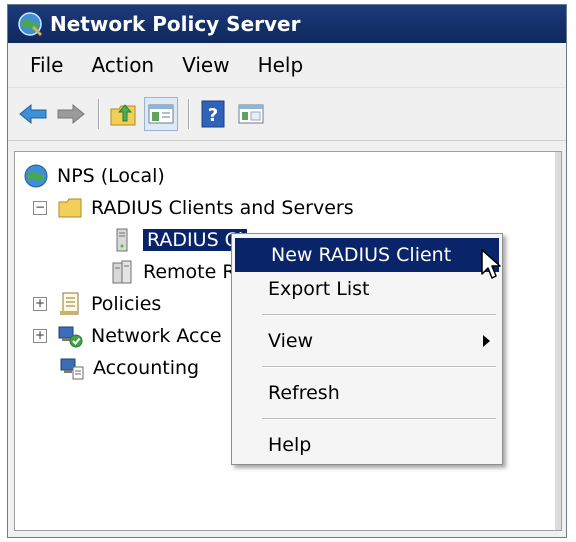 This screenshot has height=542, width=576. What do you see at coordinates (486, 341) in the screenshot?
I see `submenu-arrow-icon` at bounding box center [486, 341].